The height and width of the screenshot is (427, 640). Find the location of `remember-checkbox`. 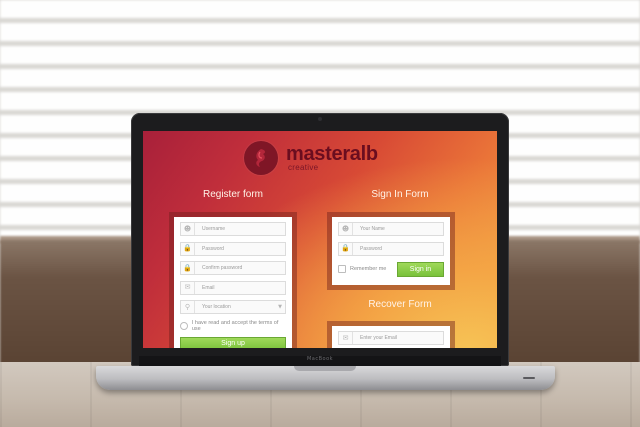

remember-checkbox is located at coordinates (342, 269).